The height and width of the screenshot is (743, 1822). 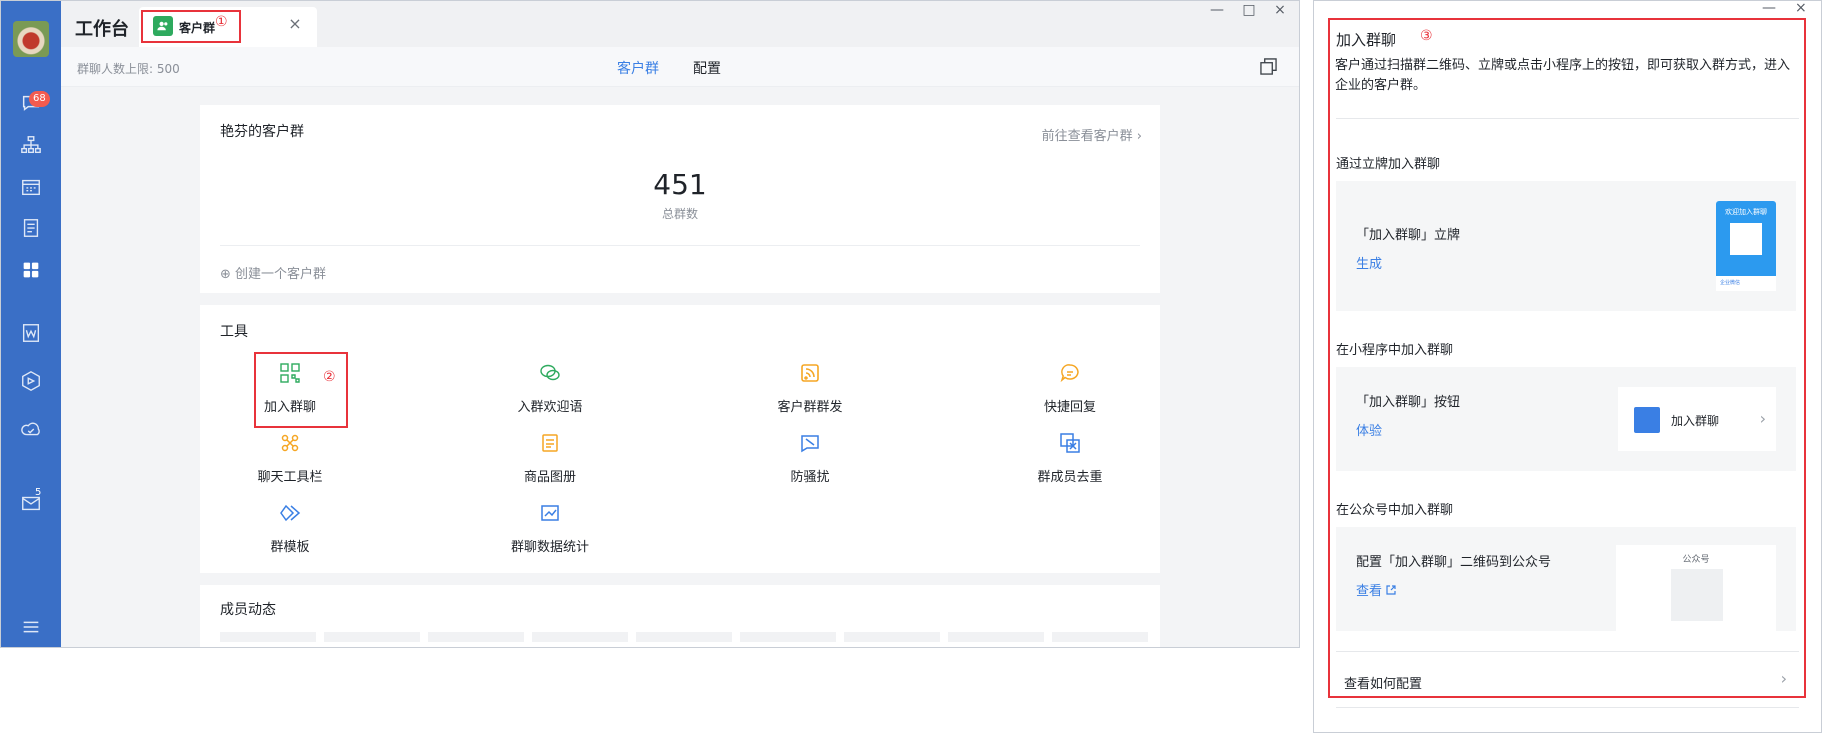 I want to click on member-activity-card: 成员动态, so click(x=680, y=616).